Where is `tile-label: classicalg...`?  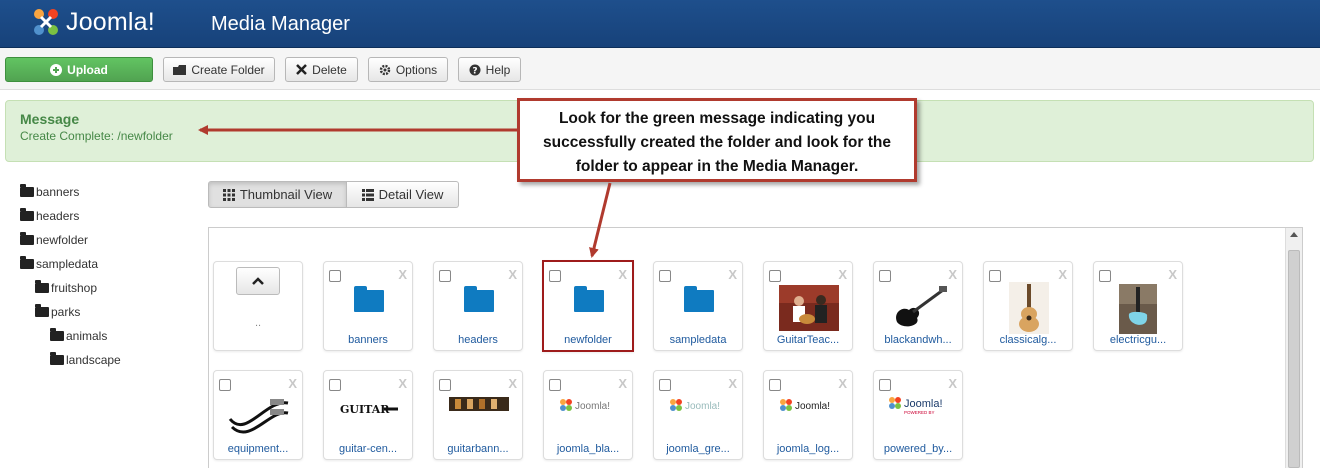
tile-label: classicalg... is located at coordinates (1028, 340).